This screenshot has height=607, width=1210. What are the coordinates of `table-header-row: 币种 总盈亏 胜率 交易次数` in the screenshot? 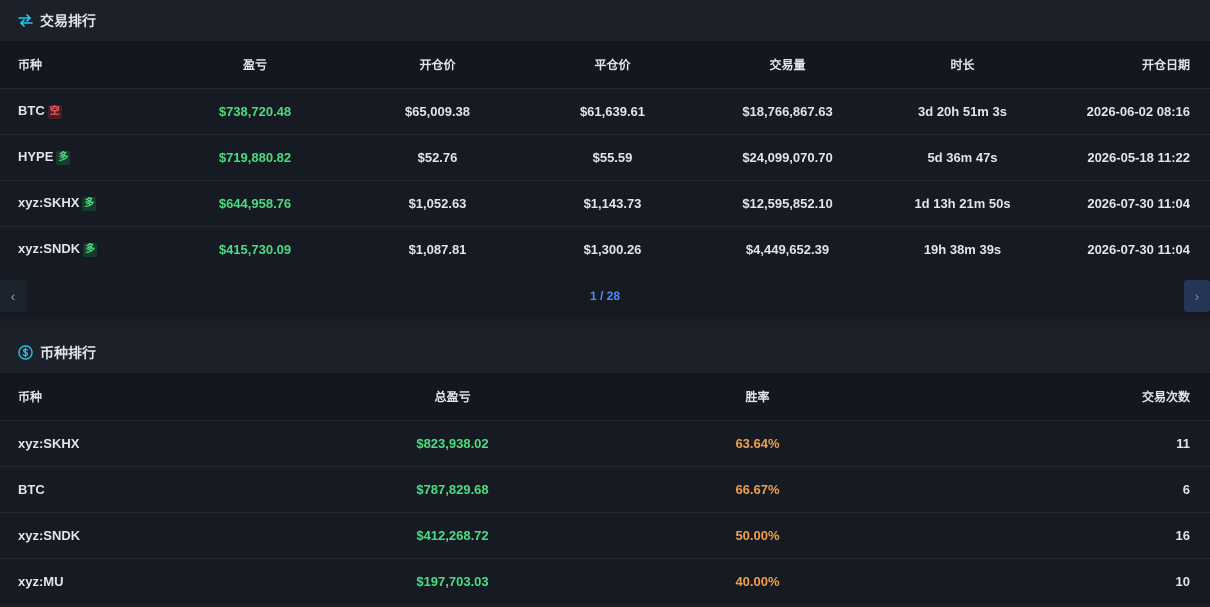 It's located at (605, 396).